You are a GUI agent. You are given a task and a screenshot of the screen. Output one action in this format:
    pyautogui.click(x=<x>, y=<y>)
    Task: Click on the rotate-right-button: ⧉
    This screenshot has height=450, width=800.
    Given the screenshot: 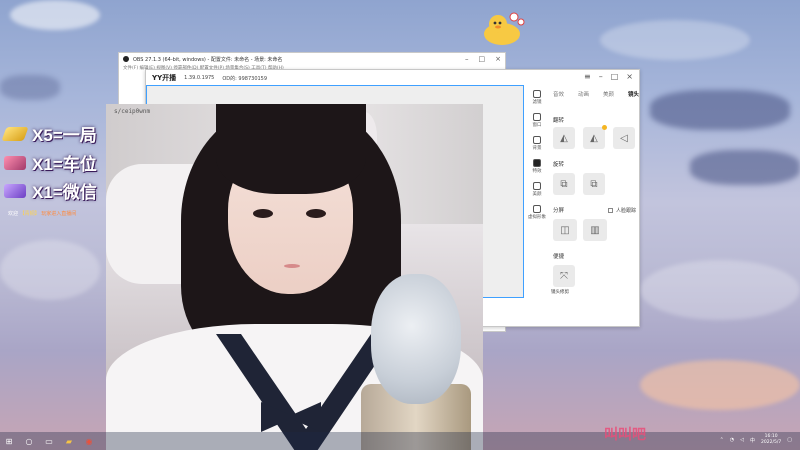 What is the action you would take?
    pyautogui.click(x=594, y=184)
    